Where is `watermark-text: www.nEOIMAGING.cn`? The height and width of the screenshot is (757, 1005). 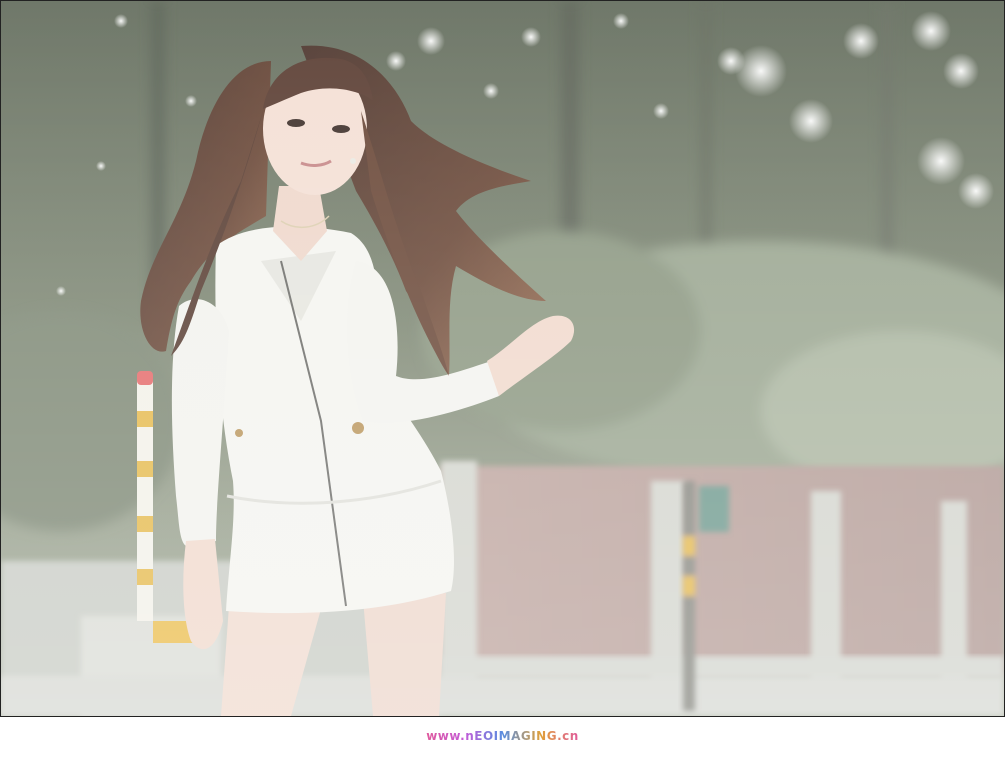
watermark-text: www.nEOIMAGING.cn is located at coordinates (502, 736).